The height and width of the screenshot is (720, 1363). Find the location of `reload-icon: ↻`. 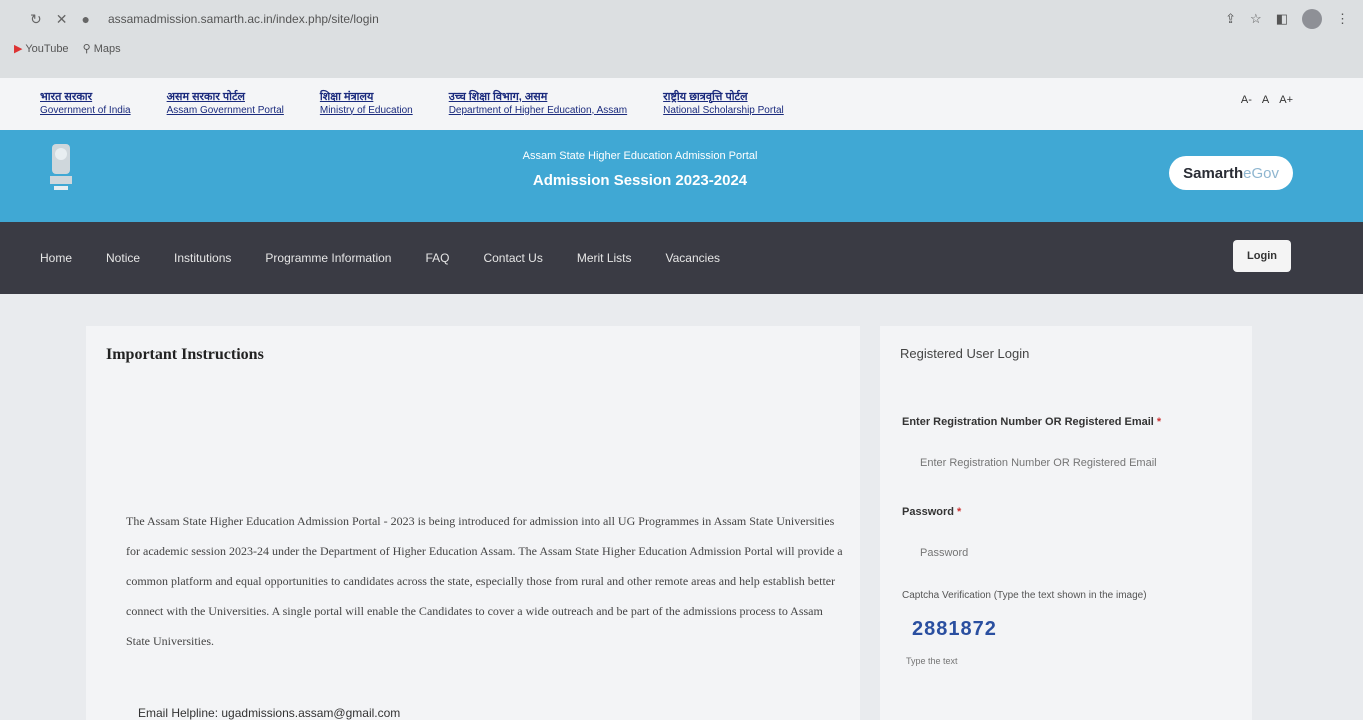

reload-icon: ↻ is located at coordinates (36, 19).